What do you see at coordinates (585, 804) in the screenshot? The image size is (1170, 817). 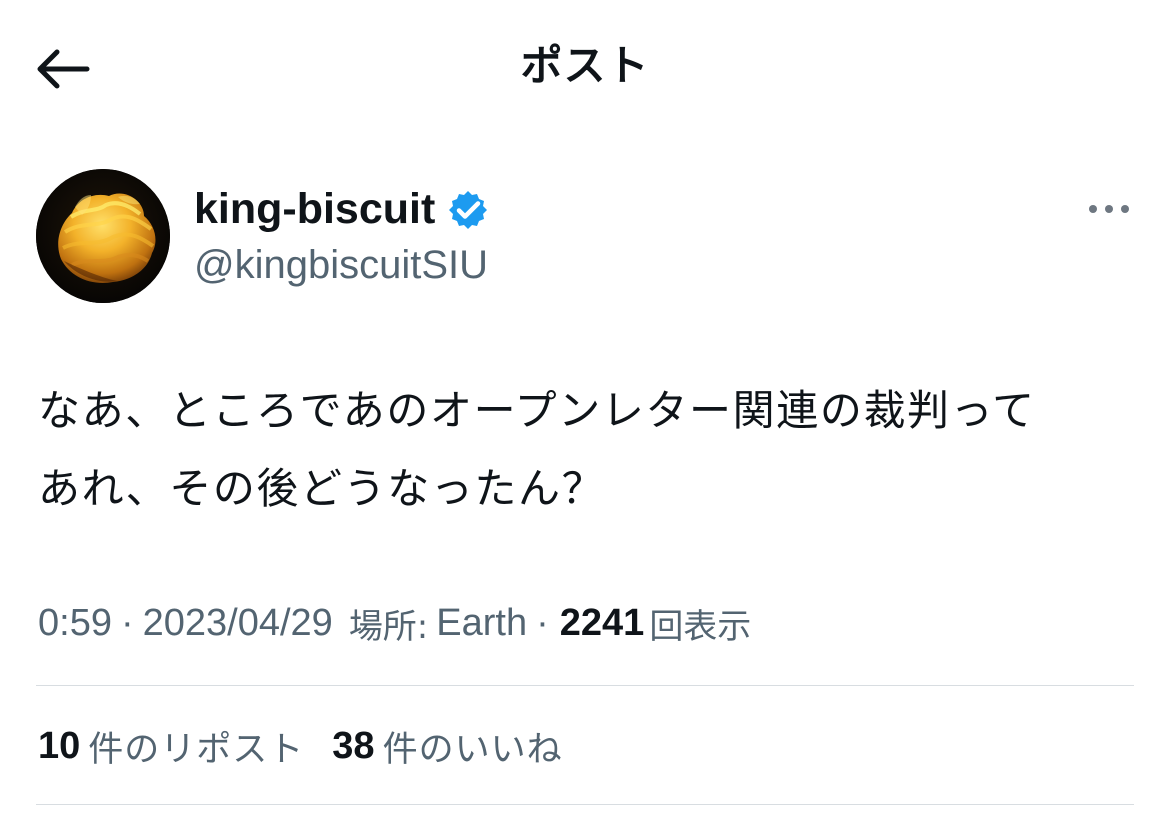 I see `stats-divider` at bounding box center [585, 804].